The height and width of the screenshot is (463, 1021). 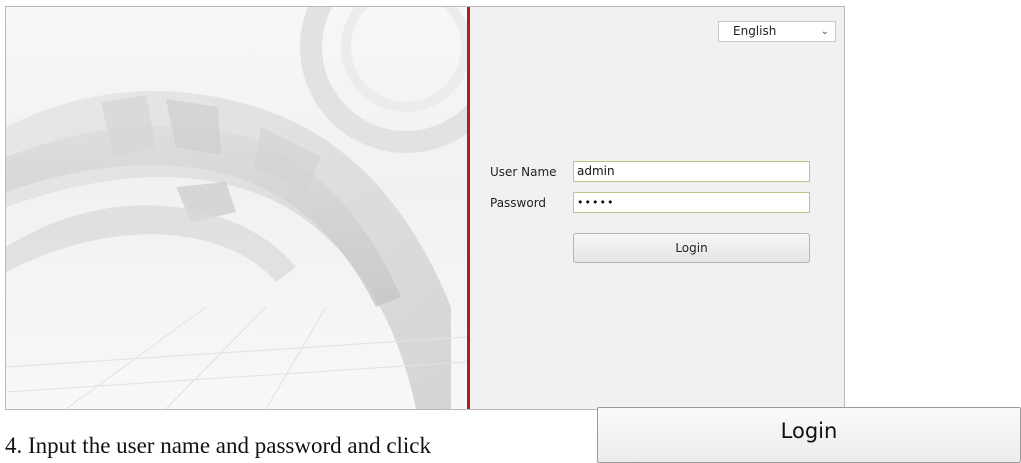 I want to click on username-field: admin, so click(x=691, y=171).